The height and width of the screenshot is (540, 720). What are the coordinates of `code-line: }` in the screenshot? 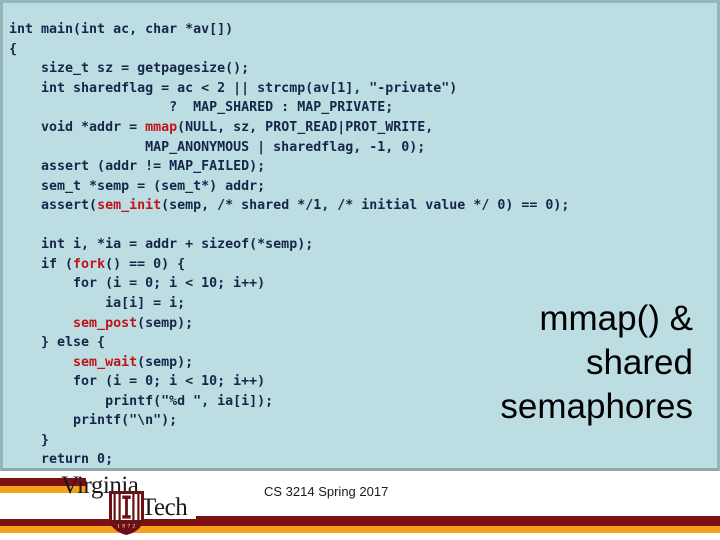 It's located at (364, 441).